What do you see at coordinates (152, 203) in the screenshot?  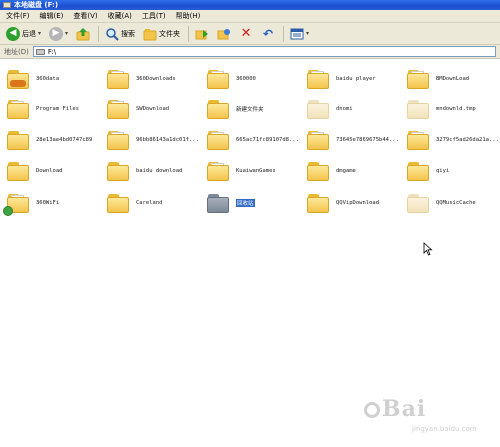 I see `folder-item: Careland` at bounding box center [152, 203].